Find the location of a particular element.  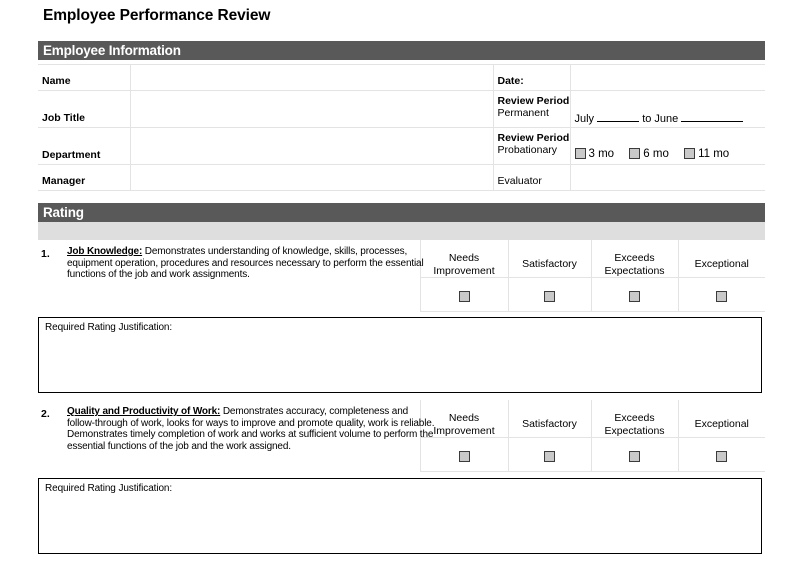

section-header-rating: Rating is located at coordinates (401, 212).